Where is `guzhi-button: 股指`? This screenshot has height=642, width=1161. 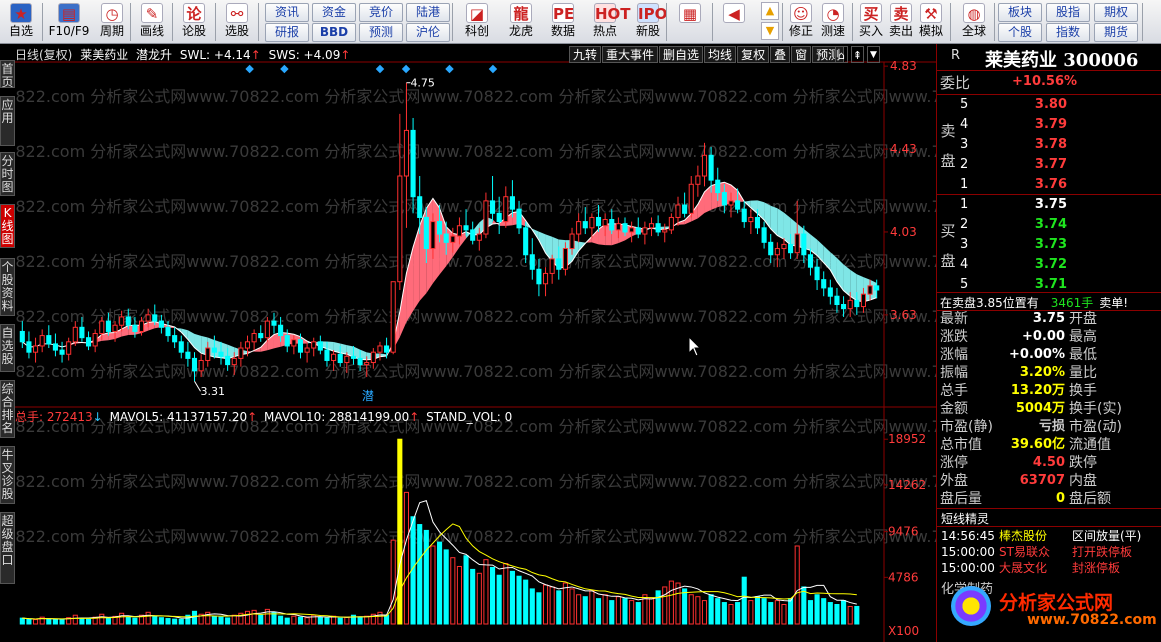 guzhi-button: 股指 is located at coordinates (1068, 12).